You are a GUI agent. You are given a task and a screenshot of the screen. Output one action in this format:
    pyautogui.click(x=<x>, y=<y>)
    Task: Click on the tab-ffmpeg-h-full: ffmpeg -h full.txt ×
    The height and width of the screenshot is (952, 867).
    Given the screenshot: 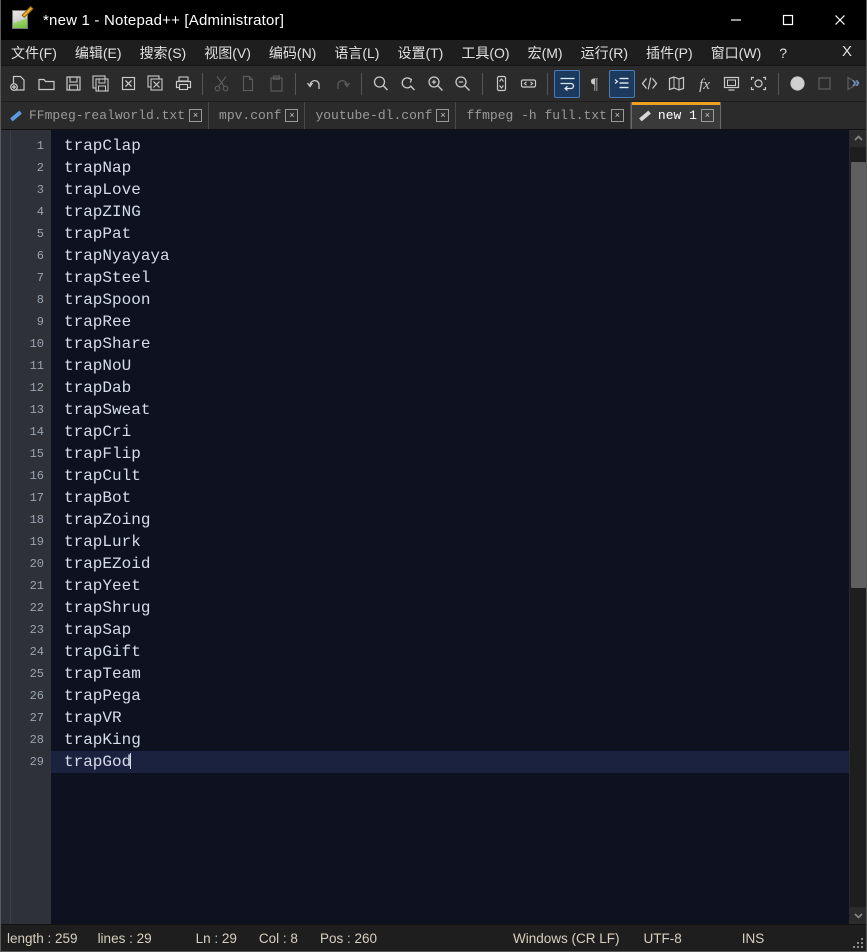 What is the action you would take?
    pyautogui.click(x=543, y=115)
    